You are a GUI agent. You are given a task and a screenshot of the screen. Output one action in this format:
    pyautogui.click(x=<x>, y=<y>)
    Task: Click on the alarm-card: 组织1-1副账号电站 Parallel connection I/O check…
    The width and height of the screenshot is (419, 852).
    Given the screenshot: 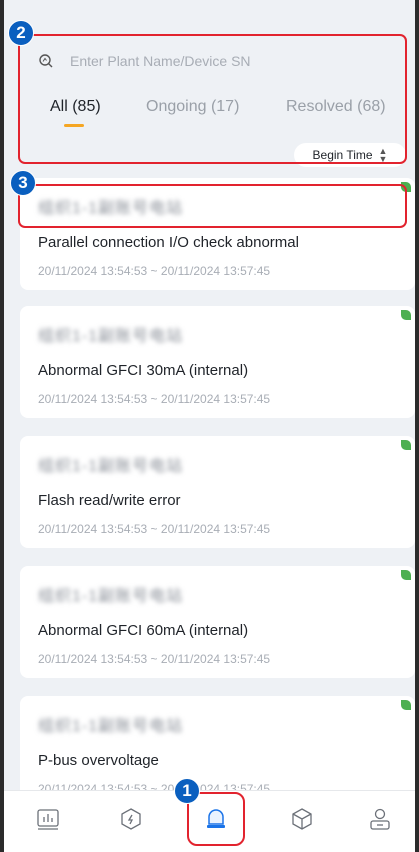 What is the action you would take?
    pyautogui.click(x=217, y=234)
    